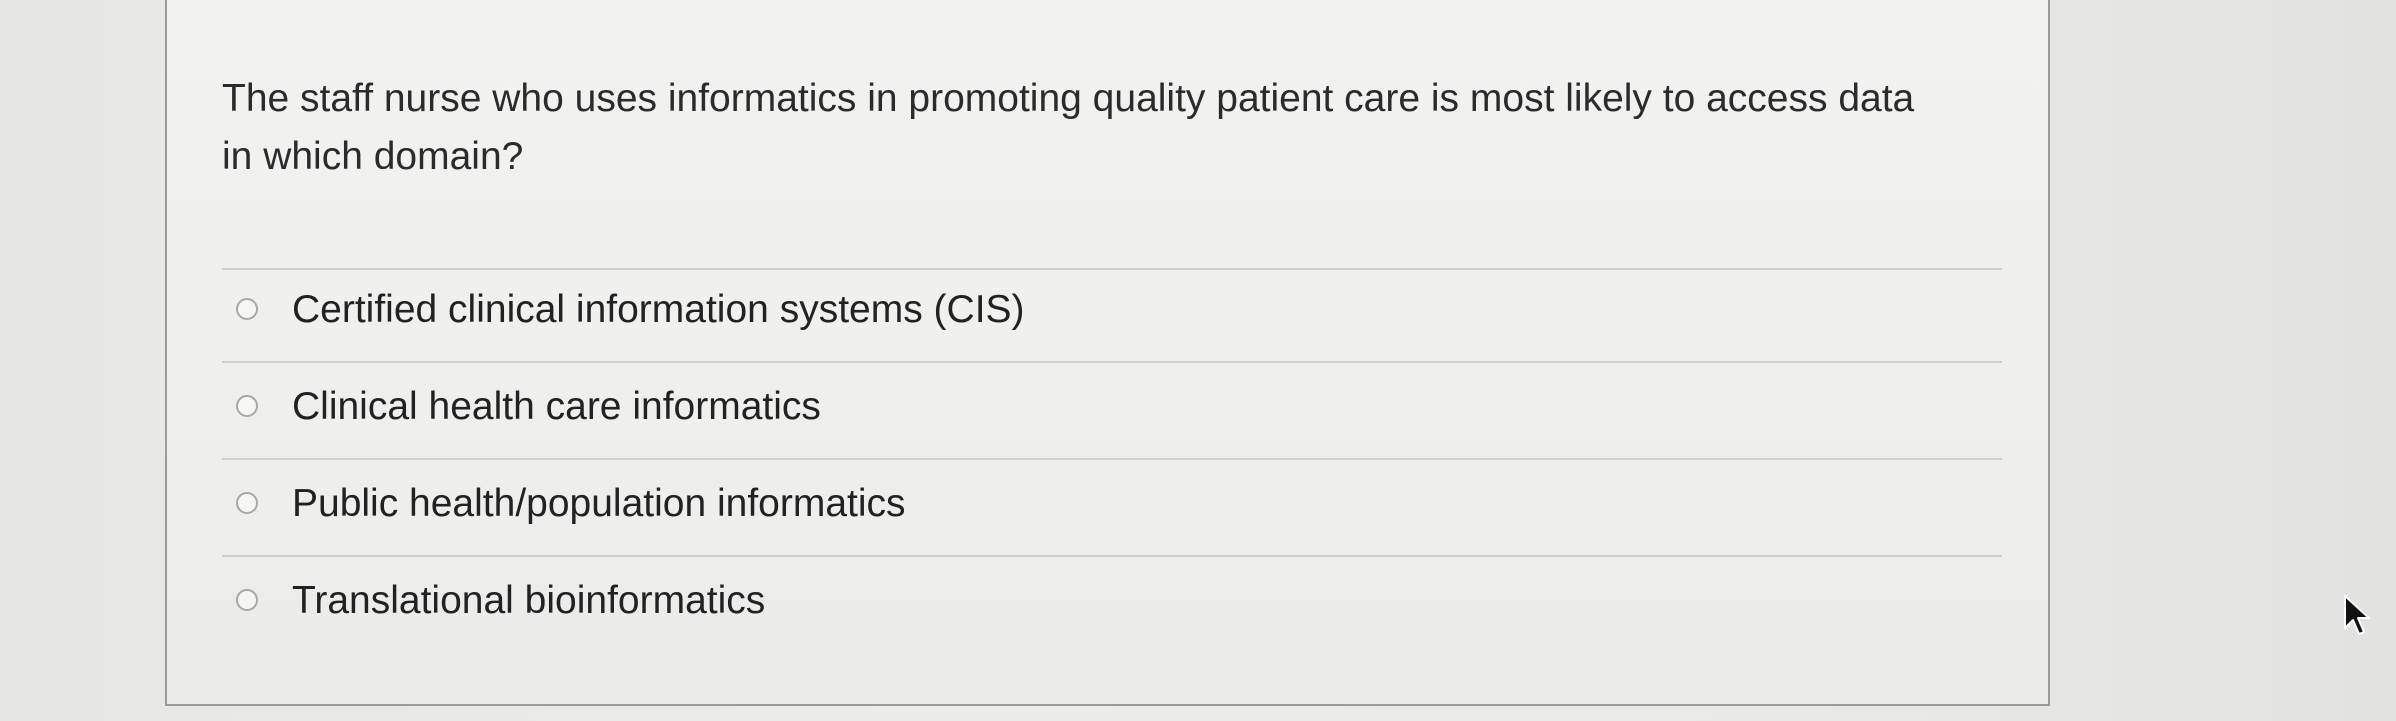 The image size is (2396, 721). What do you see at coordinates (556, 407) in the screenshot?
I see `option-label: Clinical health care informatics` at bounding box center [556, 407].